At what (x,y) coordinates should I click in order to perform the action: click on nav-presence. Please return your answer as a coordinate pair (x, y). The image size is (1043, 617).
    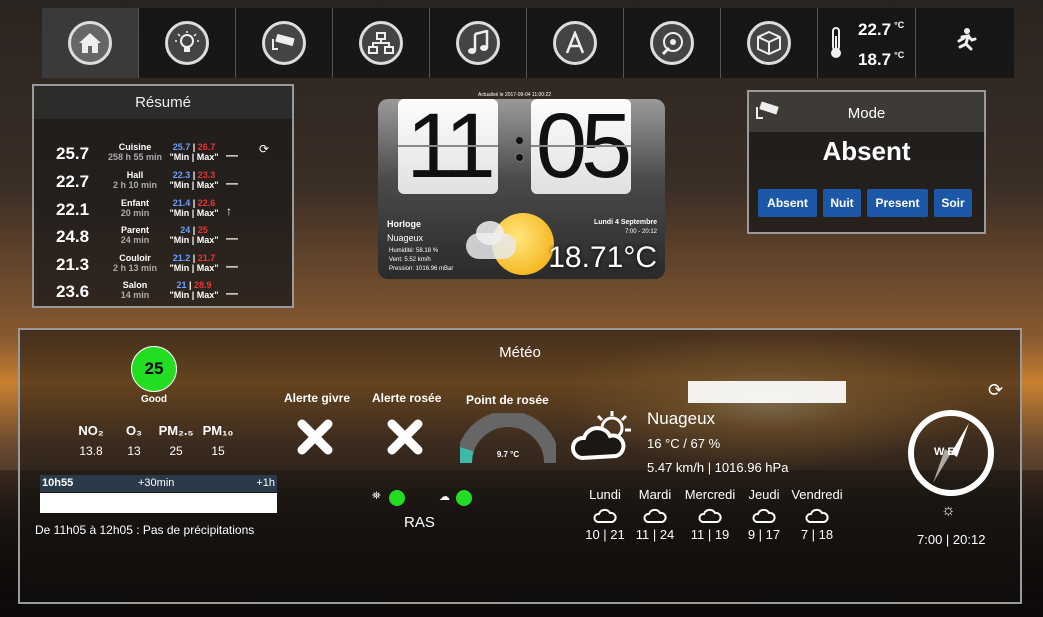
    Looking at the image, I should click on (965, 43).